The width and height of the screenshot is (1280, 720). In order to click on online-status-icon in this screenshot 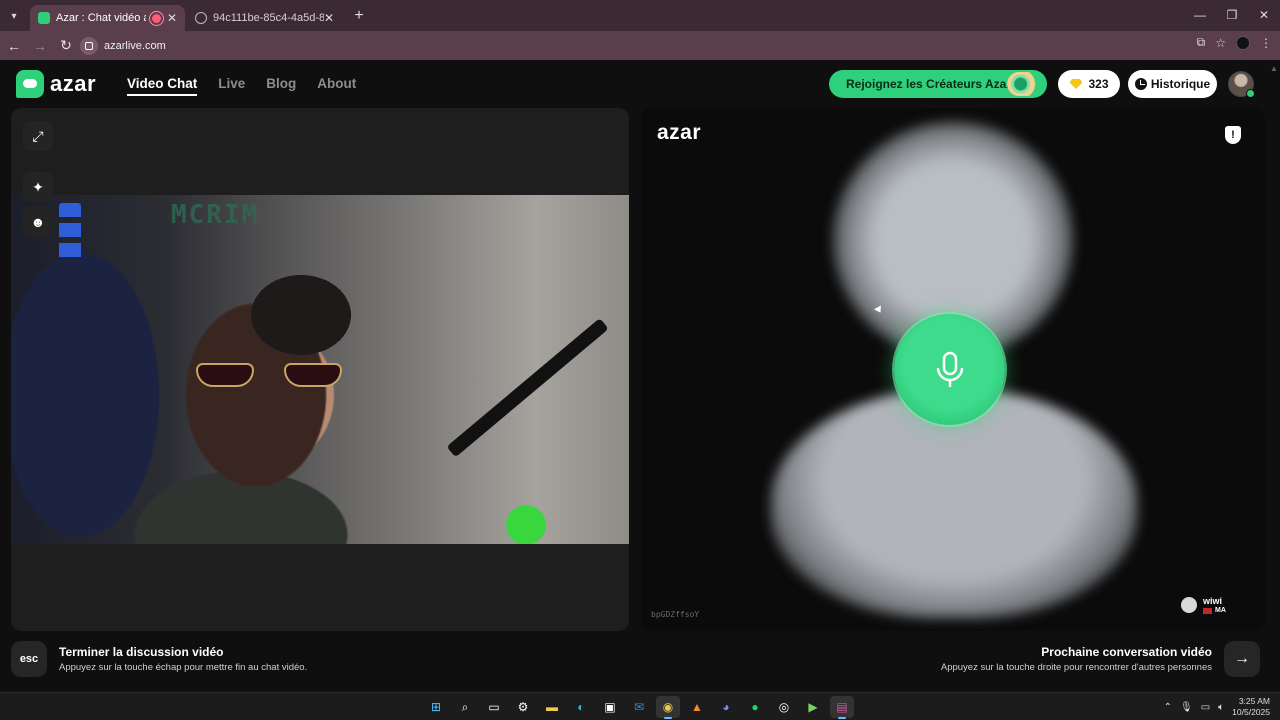, I will do `click(1250, 93)`.